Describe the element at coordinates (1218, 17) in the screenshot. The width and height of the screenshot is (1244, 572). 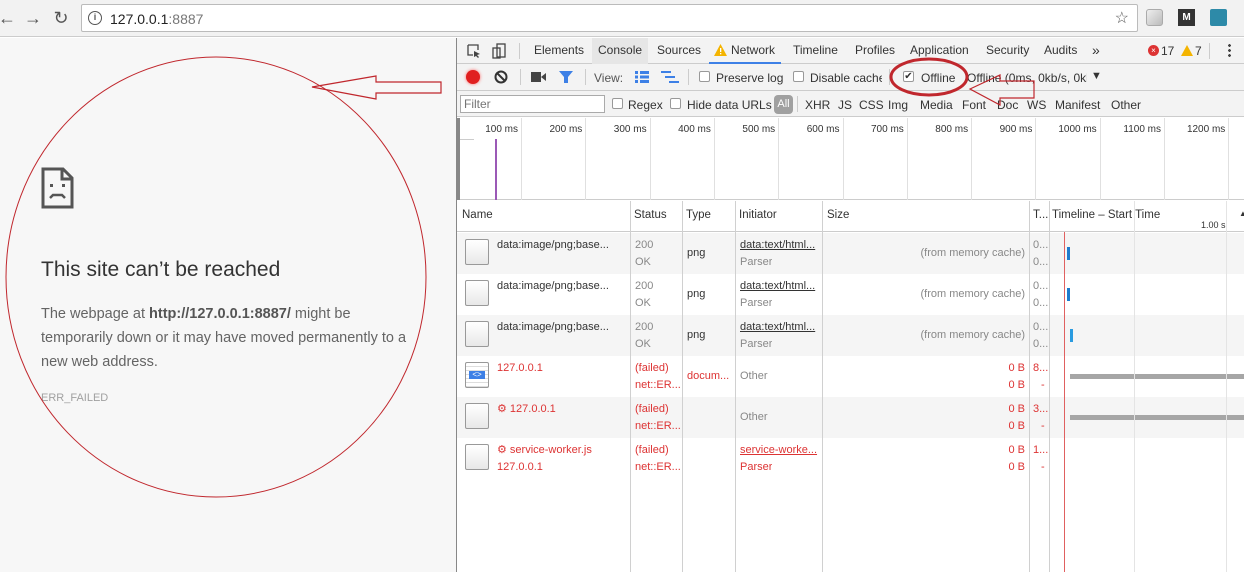
I see `extension-wave-icon` at that location.